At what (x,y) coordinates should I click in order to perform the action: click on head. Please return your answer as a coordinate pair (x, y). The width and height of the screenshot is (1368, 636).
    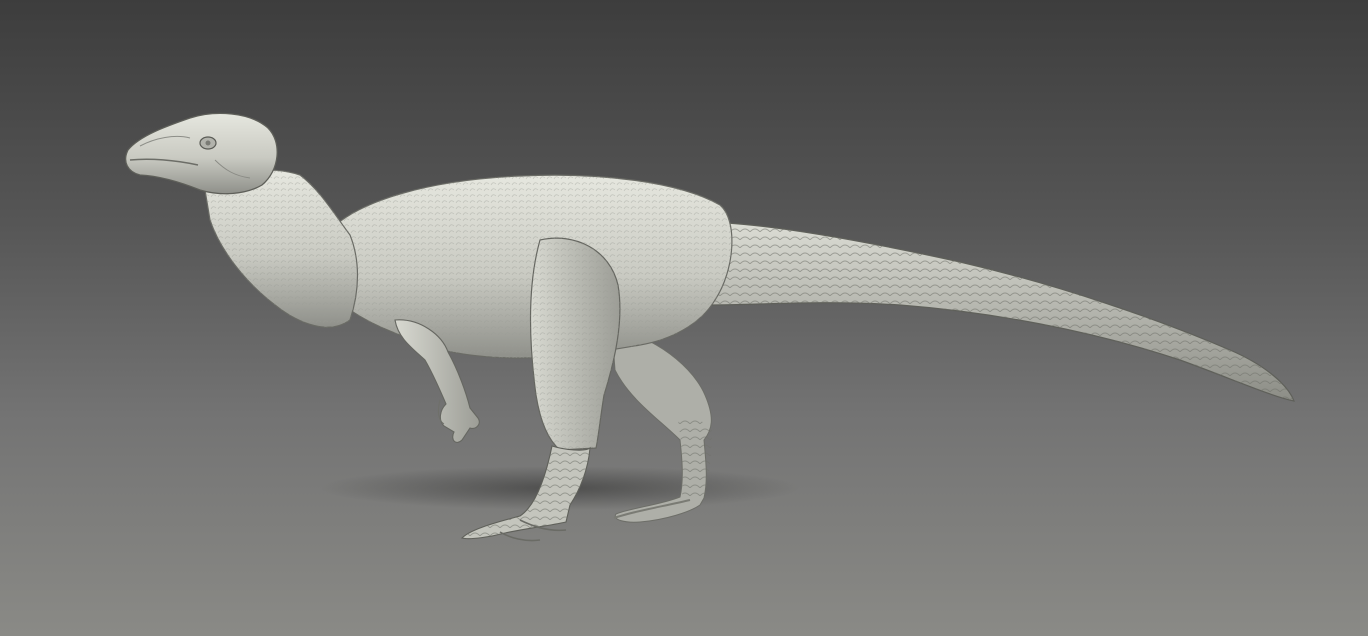
    Looking at the image, I should click on (201, 153).